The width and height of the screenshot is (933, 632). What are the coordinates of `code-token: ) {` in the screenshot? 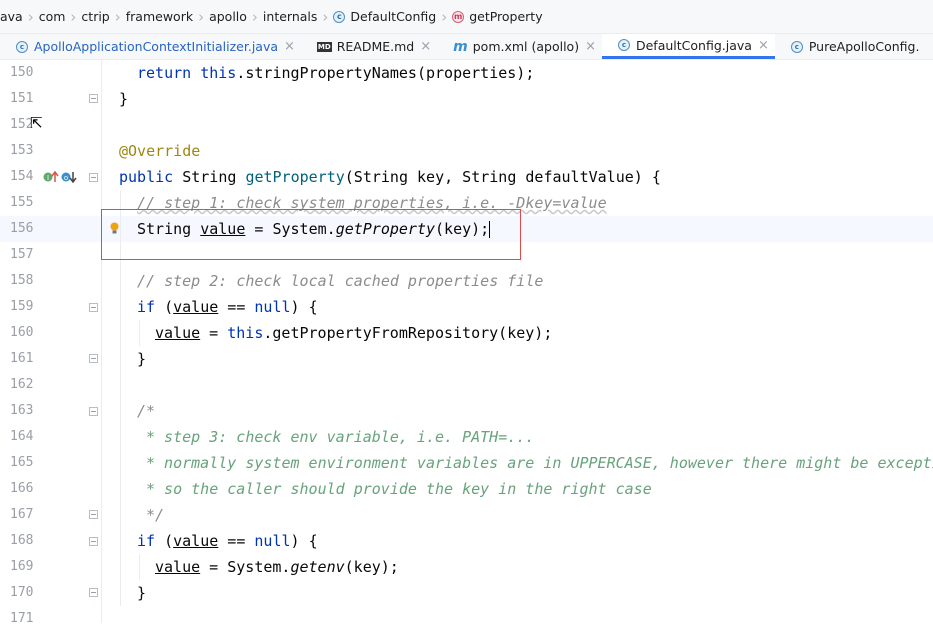 It's located at (304, 307).